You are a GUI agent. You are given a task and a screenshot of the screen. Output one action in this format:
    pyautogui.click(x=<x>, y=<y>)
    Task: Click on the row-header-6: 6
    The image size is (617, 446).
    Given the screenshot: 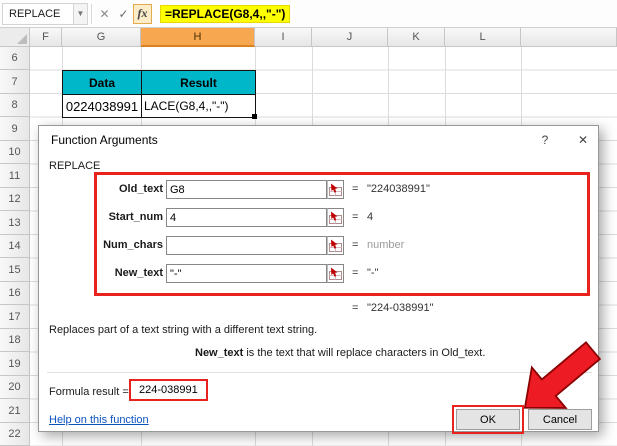 What is the action you would take?
    pyautogui.click(x=15, y=58)
    